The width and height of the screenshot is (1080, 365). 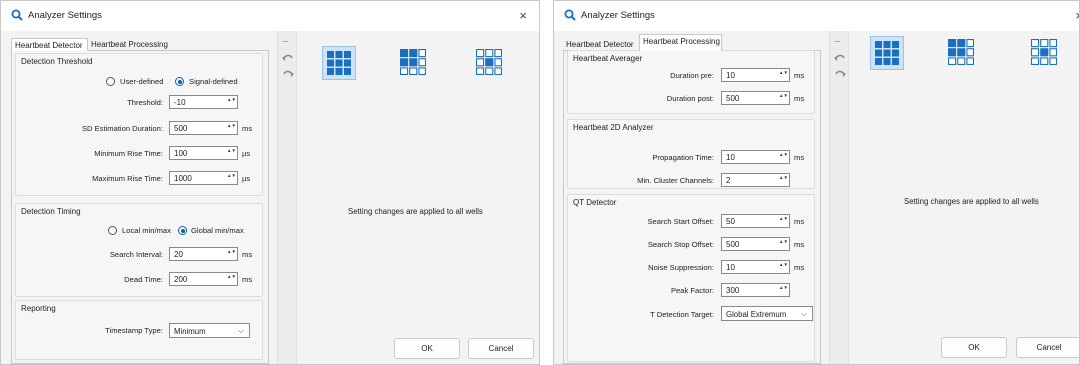 I want to click on sd-estimation-label: SD Estimation Duration:, so click(x=122, y=128).